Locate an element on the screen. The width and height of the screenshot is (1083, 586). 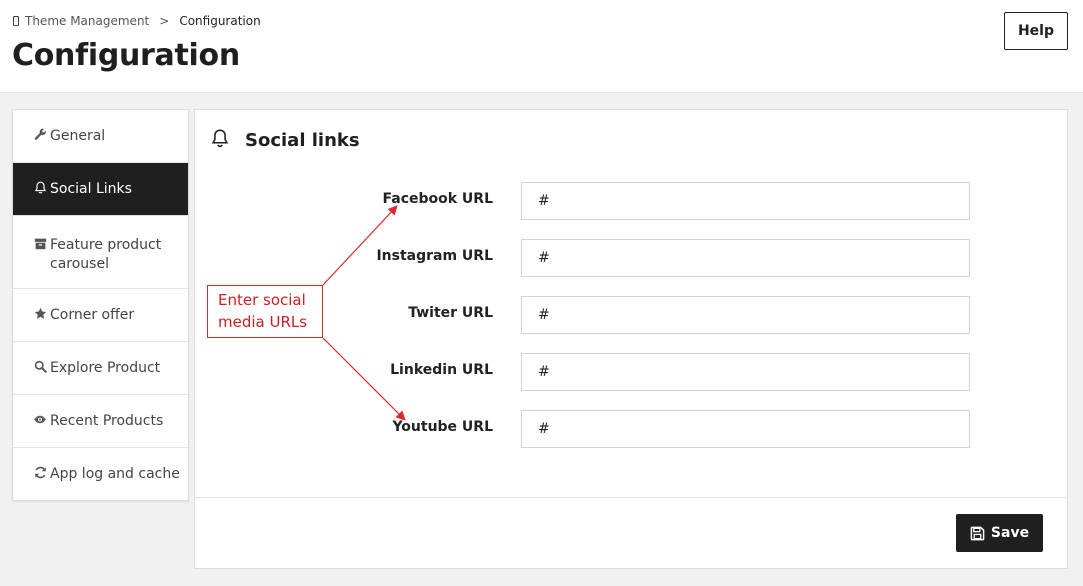
star-icon is located at coordinates (40, 315).